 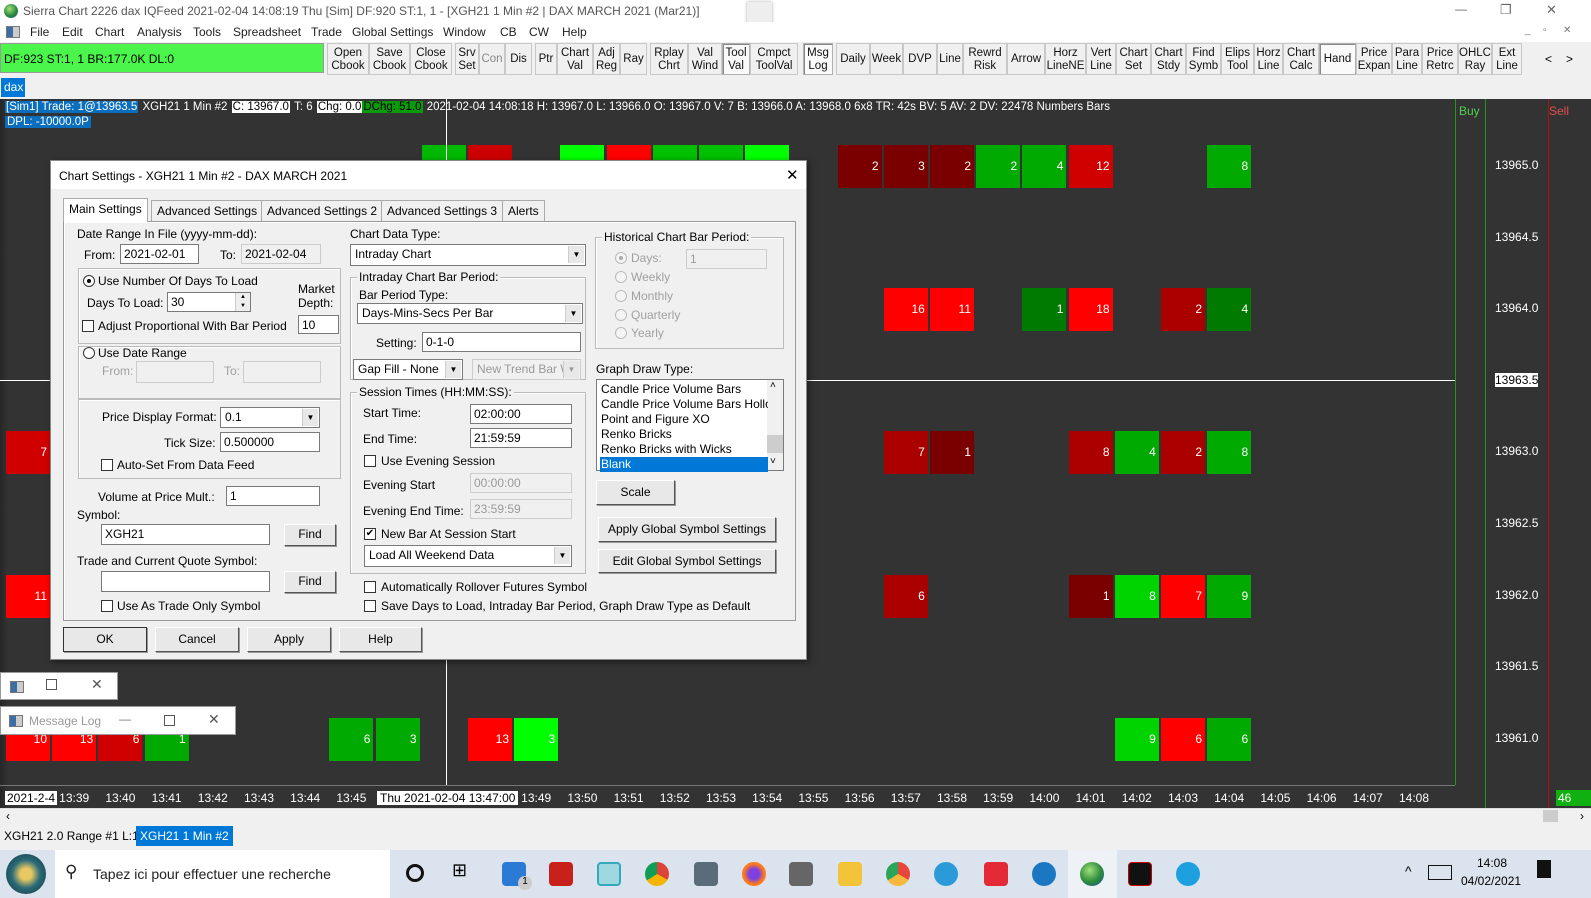 I want to click on menu-edit: Edit, so click(x=72, y=32).